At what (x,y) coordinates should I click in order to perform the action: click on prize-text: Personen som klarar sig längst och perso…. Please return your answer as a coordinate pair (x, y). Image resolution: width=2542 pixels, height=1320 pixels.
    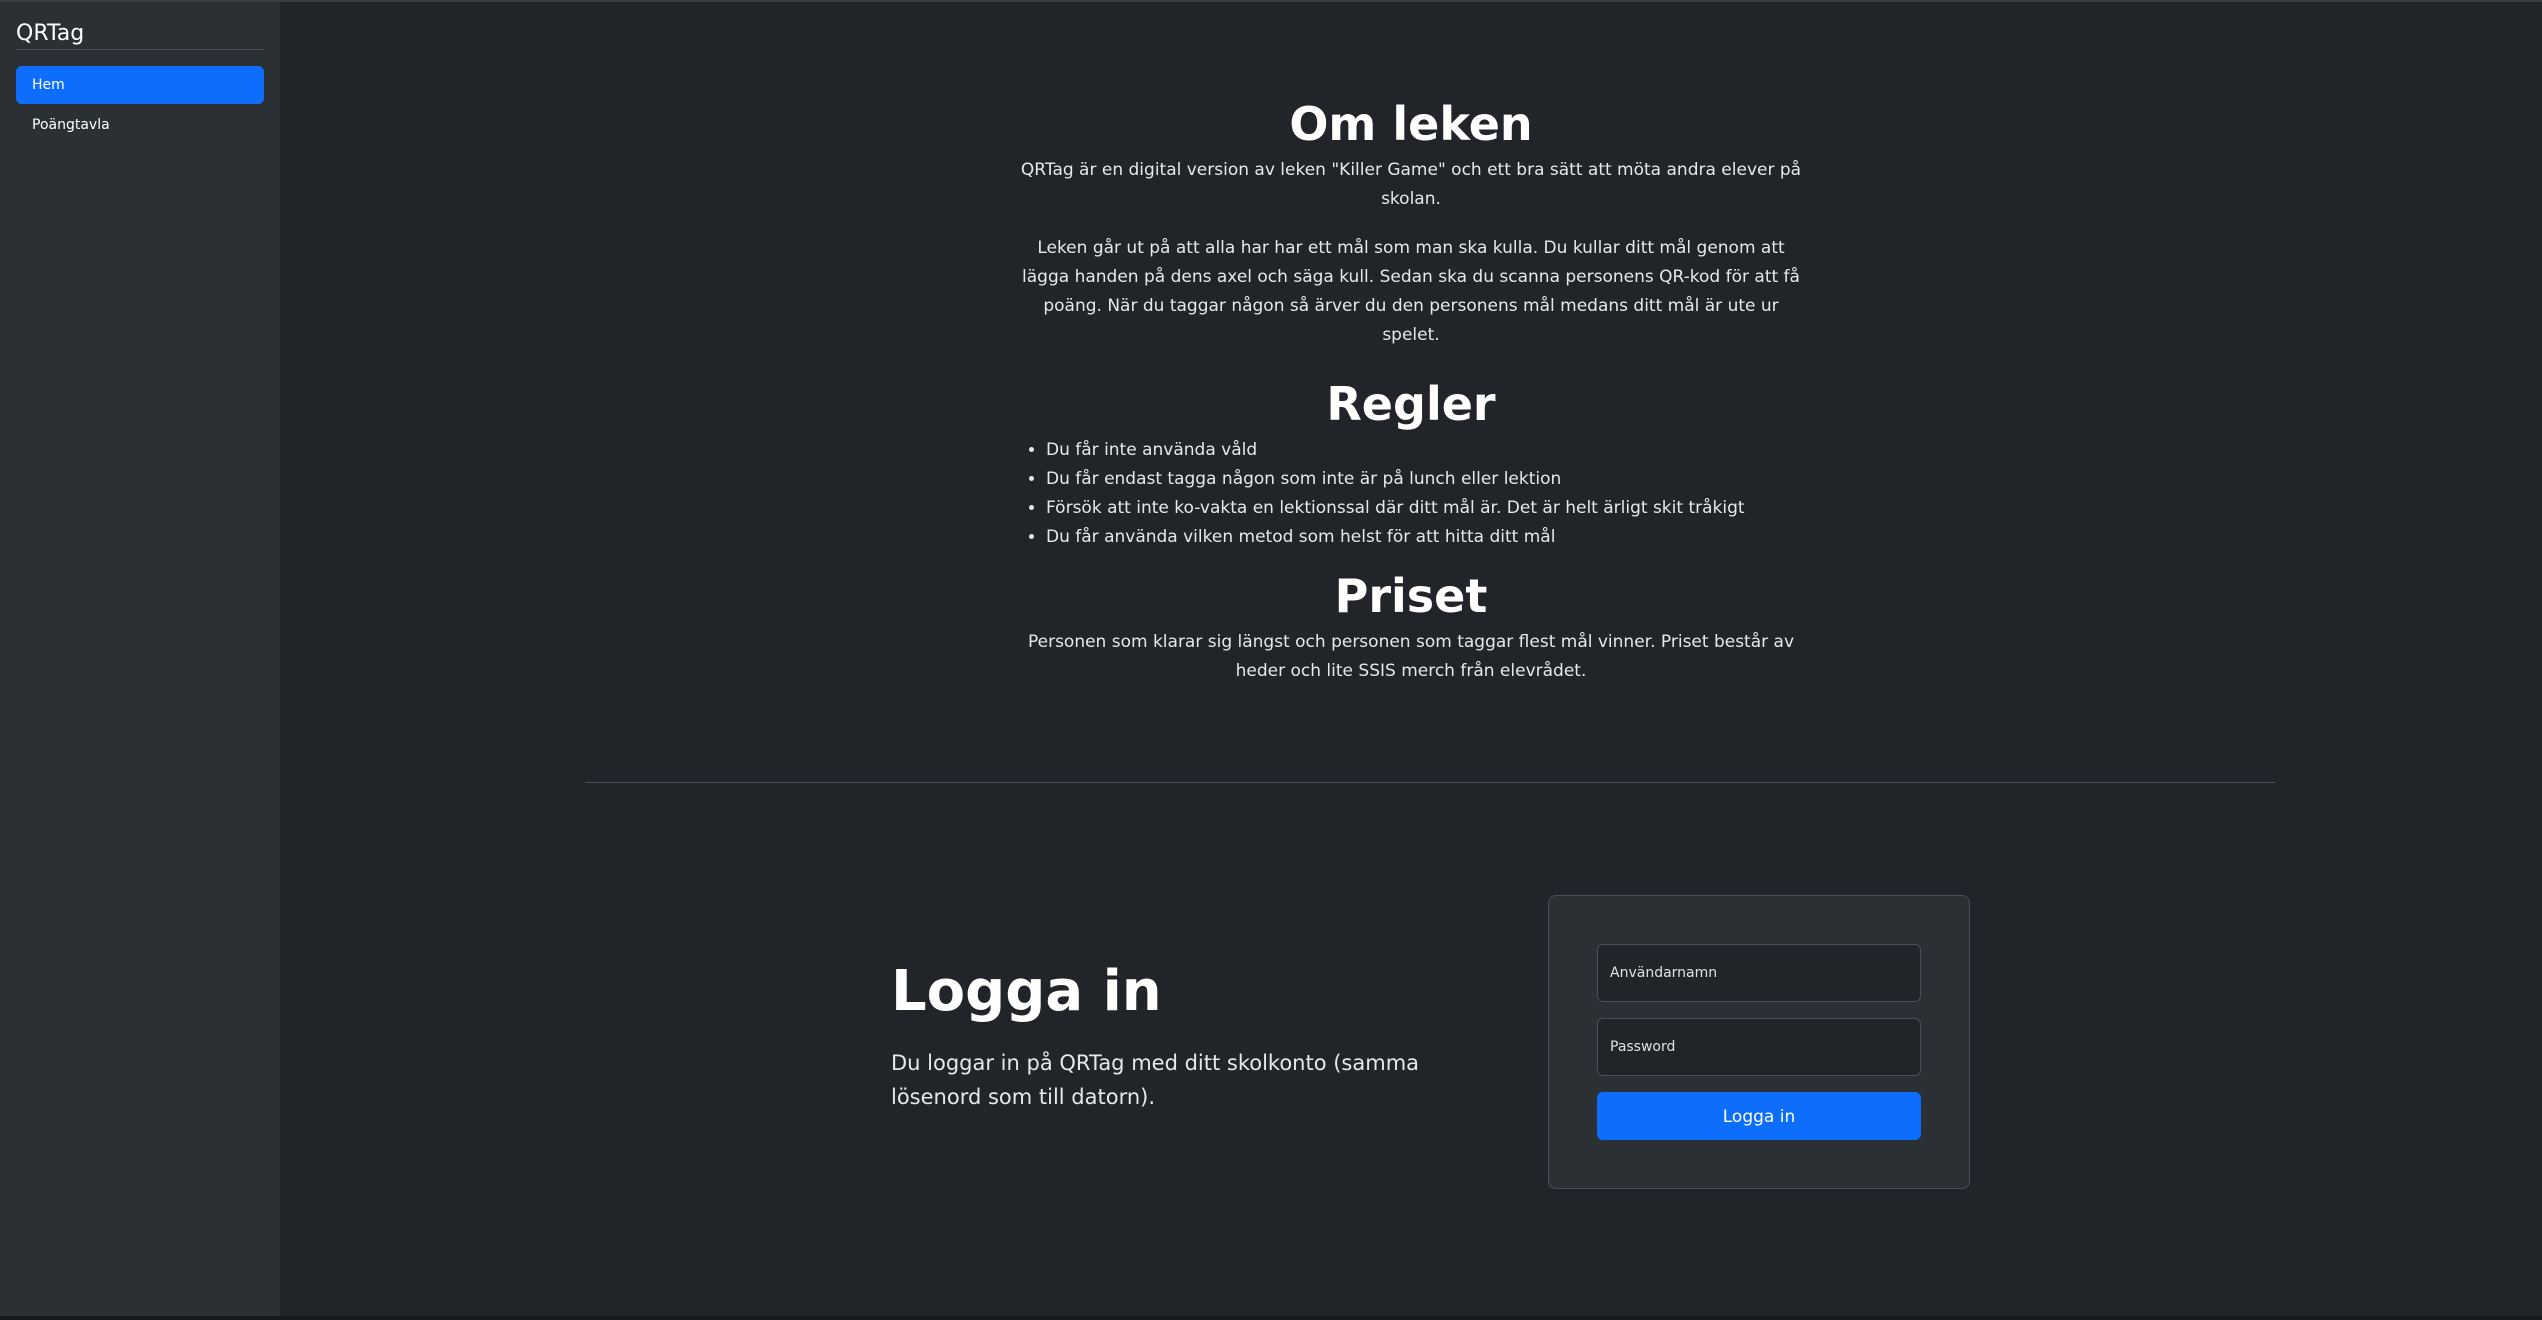
    Looking at the image, I should click on (1411, 656).